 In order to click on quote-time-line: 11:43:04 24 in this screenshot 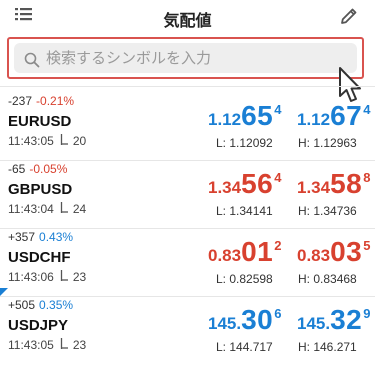, I will do `click(47, 209)`.